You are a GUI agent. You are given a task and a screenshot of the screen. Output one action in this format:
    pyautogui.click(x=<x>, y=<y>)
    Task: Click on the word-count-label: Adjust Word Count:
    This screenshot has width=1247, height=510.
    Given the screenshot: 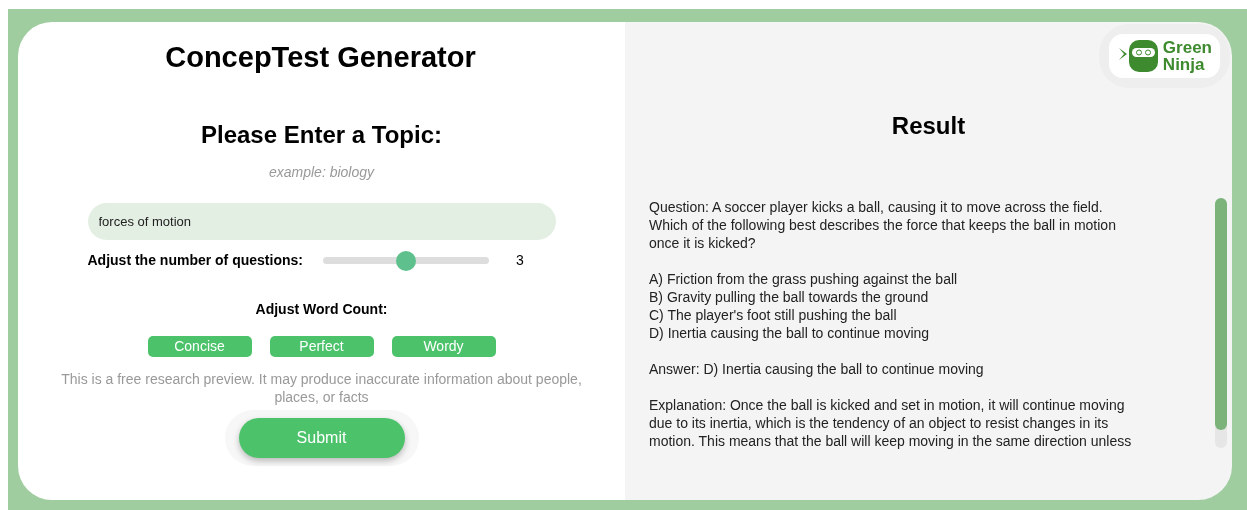 What is the action you would take?
    pyautogui.click(x=321, y=309)
    